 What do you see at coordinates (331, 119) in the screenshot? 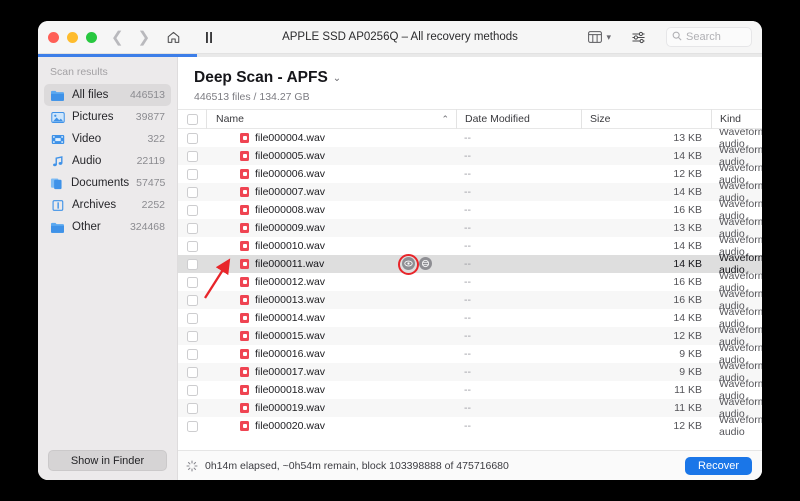
I see `column-header-name: Name ⌃` at bounding box center [331, 119].